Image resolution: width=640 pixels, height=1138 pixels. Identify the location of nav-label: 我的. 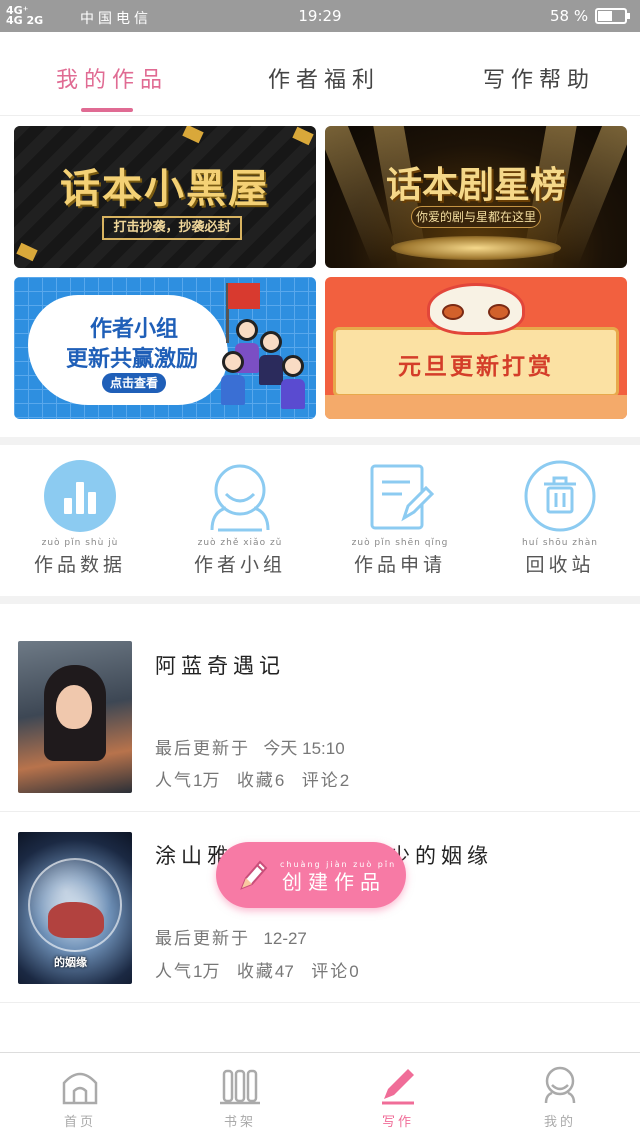
(559, 1122).